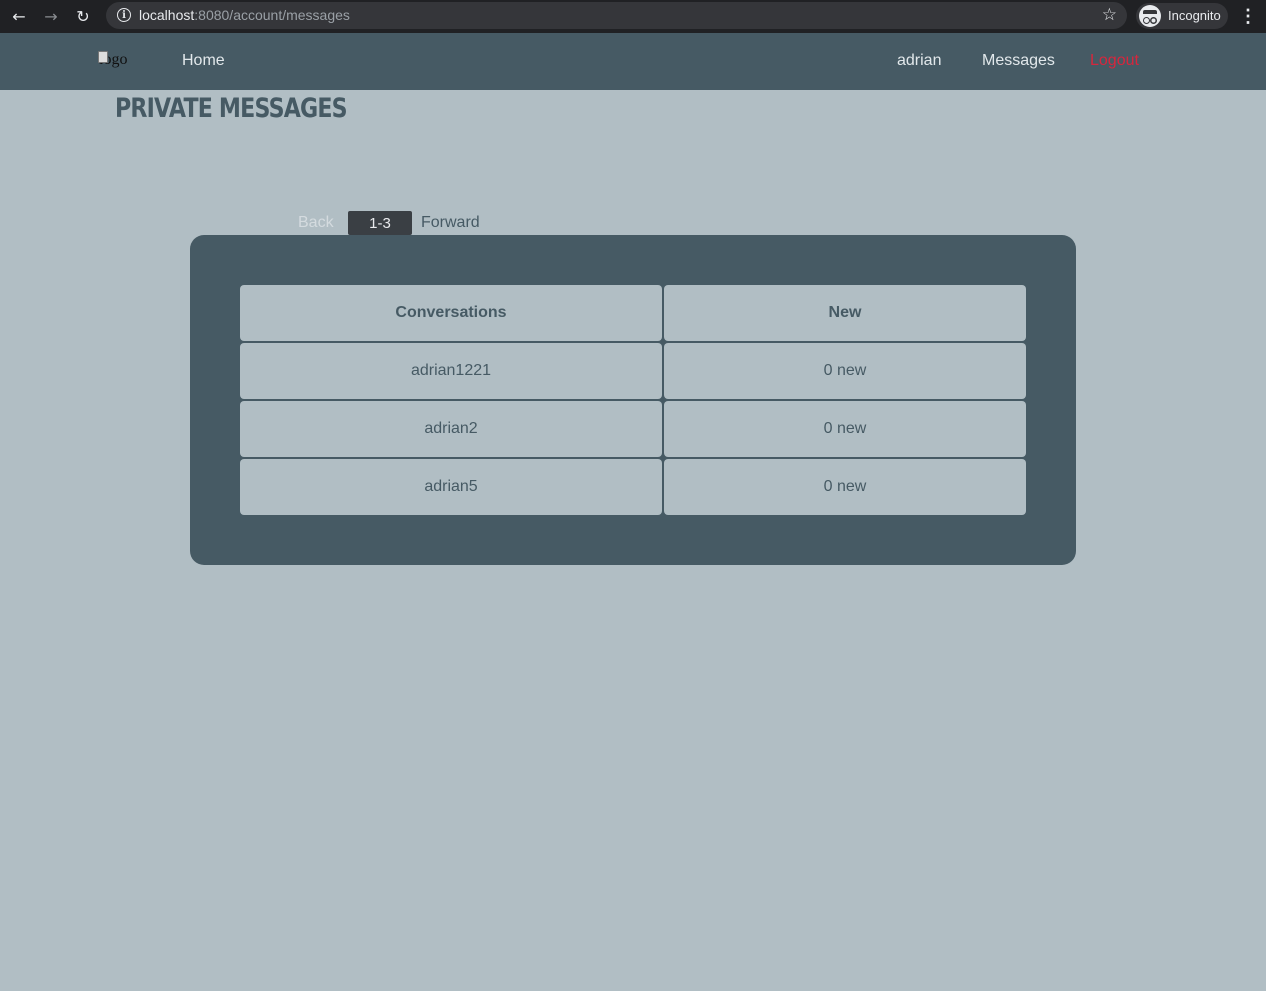 This screenshot has width=1266, height=991. What do you see at coordinates (83, 16) in the screenshot?
I see `reload-icon: ↻` at bounding box center [83, 16].